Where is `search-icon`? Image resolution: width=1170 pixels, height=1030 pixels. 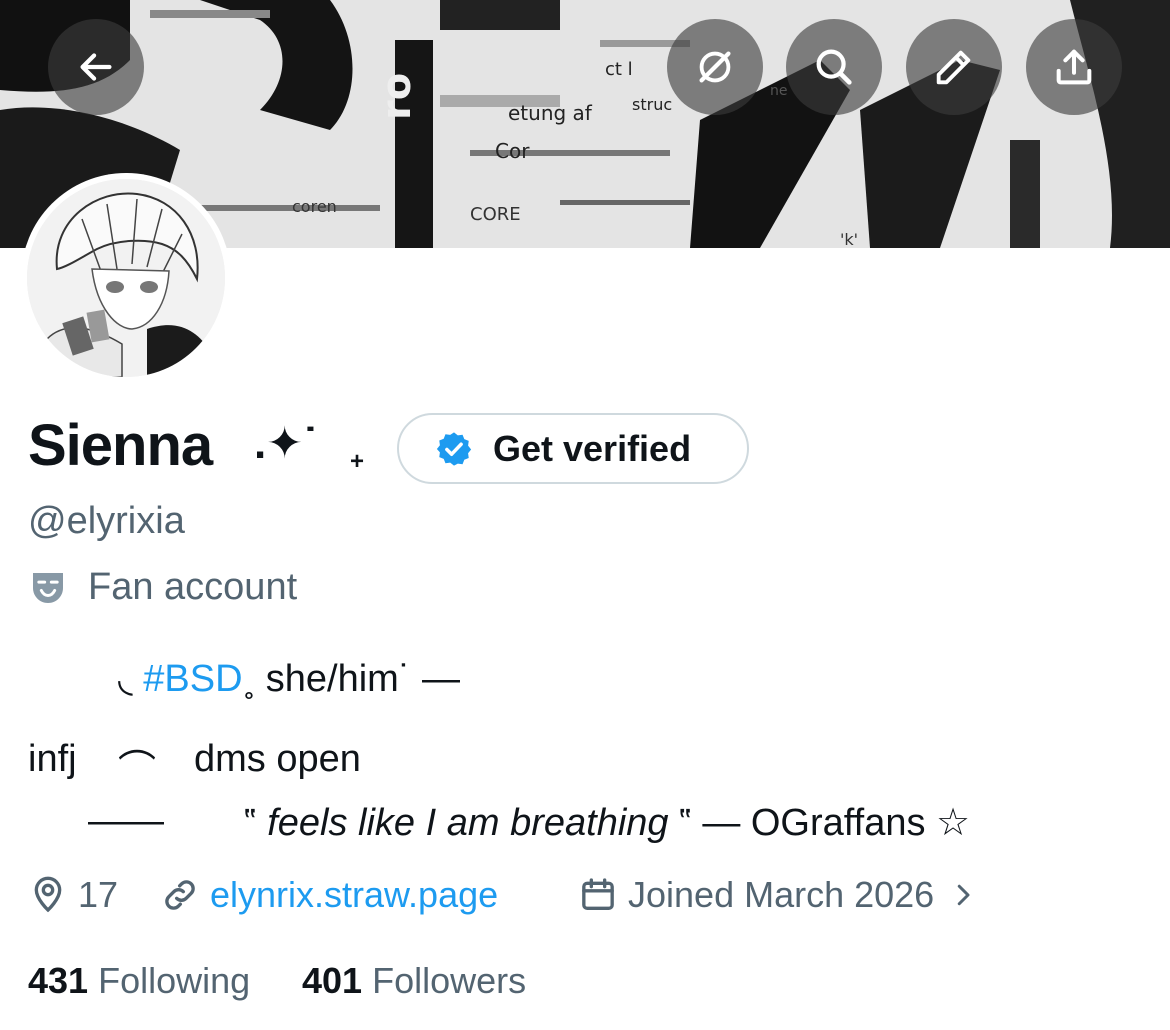 search-icon is located at coordinates (834, 67).